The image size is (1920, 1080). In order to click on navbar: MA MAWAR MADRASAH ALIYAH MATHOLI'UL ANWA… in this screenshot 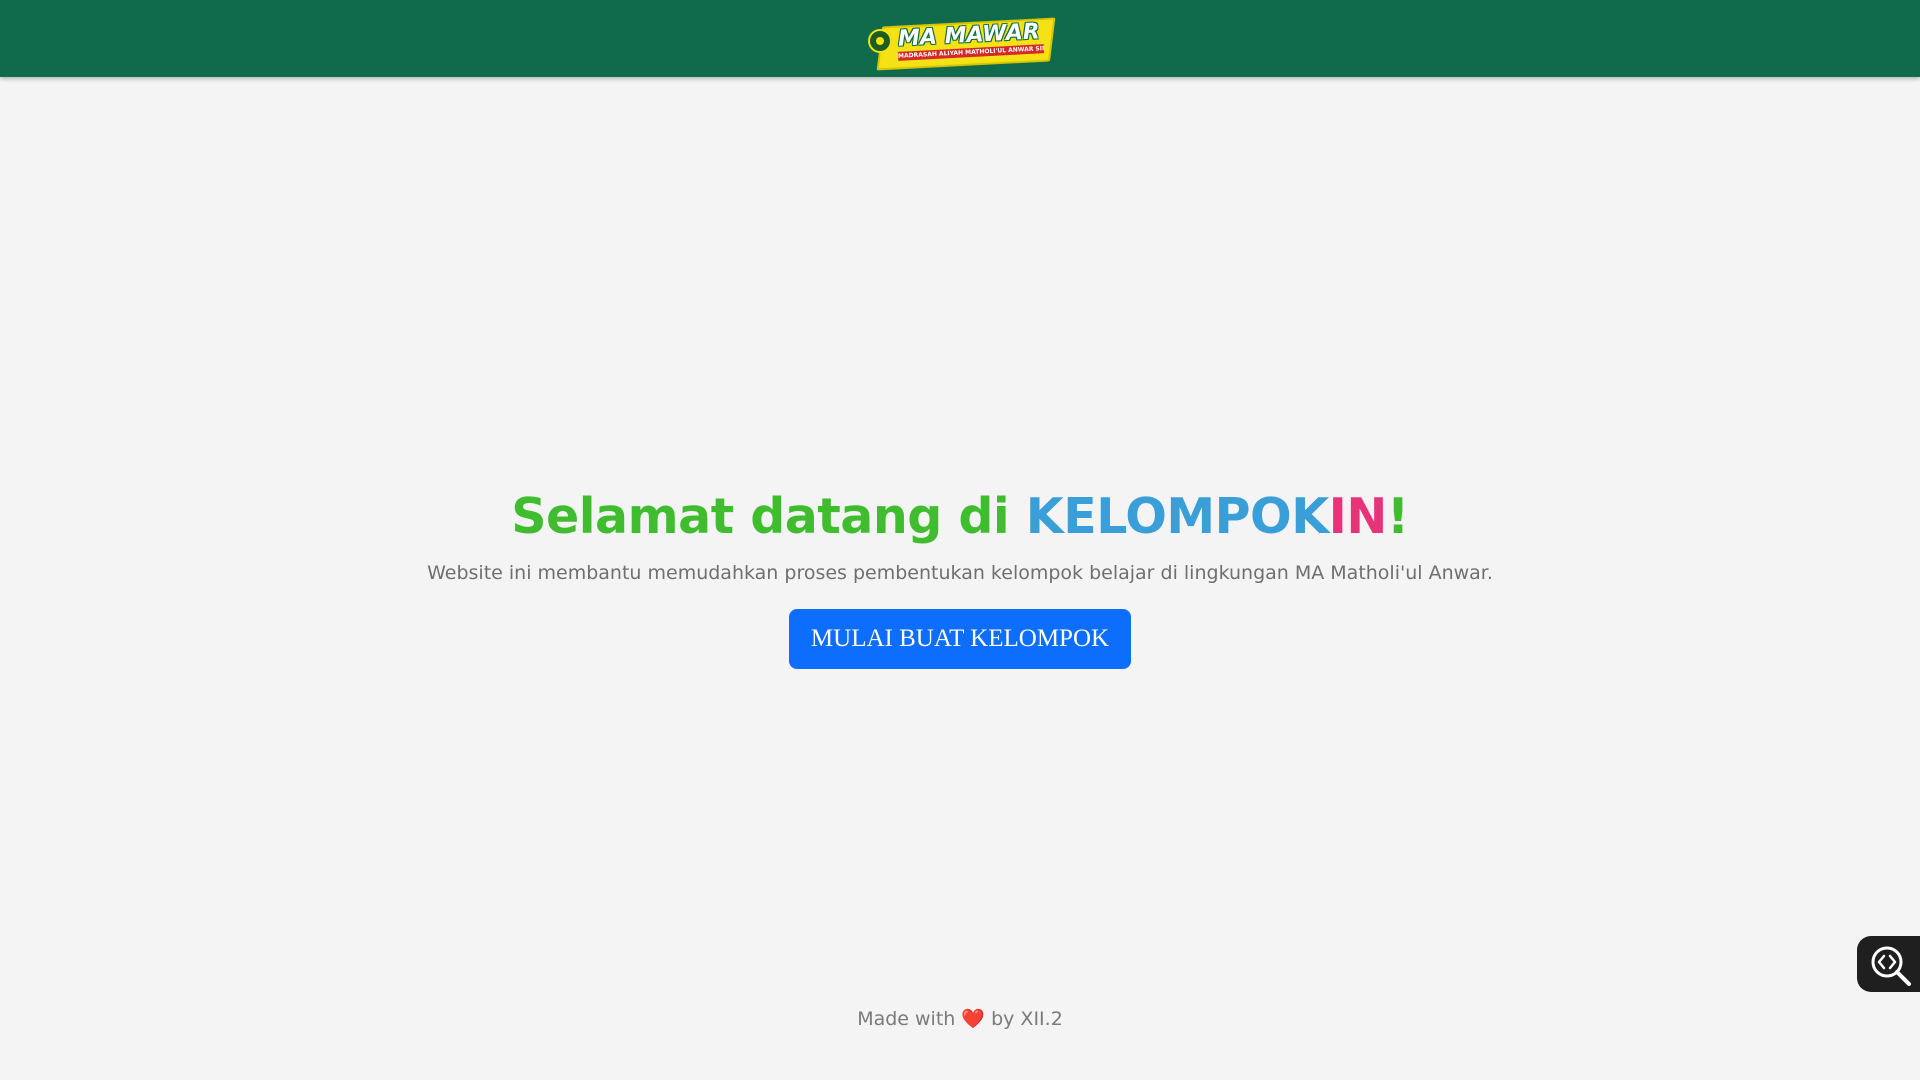, I will do `click(960, 38)`.